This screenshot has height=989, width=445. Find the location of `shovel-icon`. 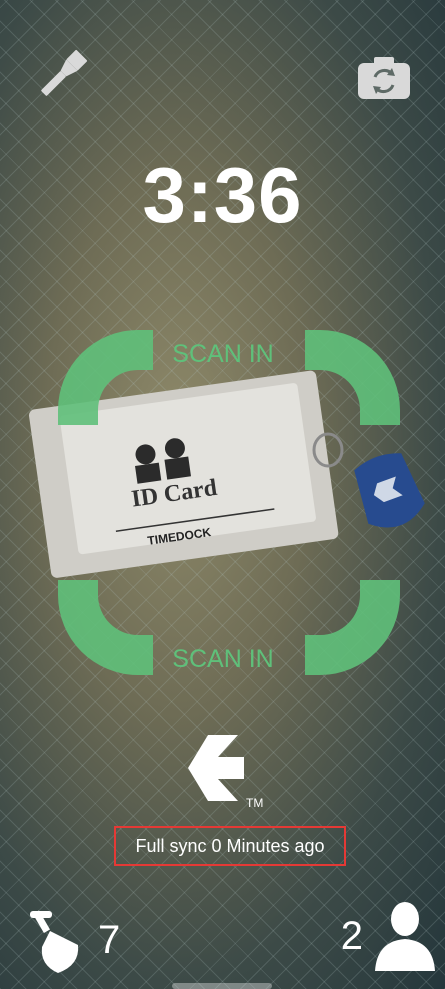

shovel-icon is located at coordinates (54, 941).